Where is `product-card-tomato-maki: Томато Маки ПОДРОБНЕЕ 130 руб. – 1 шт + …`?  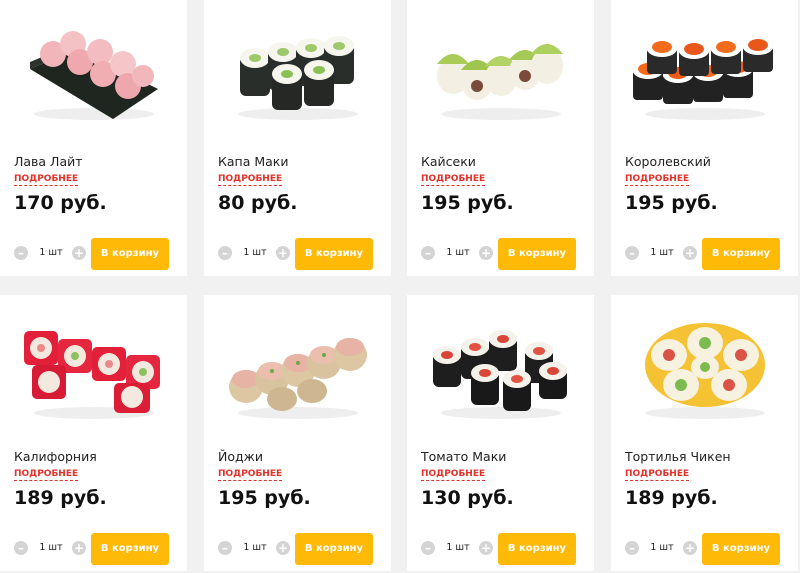
product-card-tomato-maki: Томато Маки ПОДРОБНЕЕ 130 руб. – 1 шт + … is located at coordinates (500, 433).